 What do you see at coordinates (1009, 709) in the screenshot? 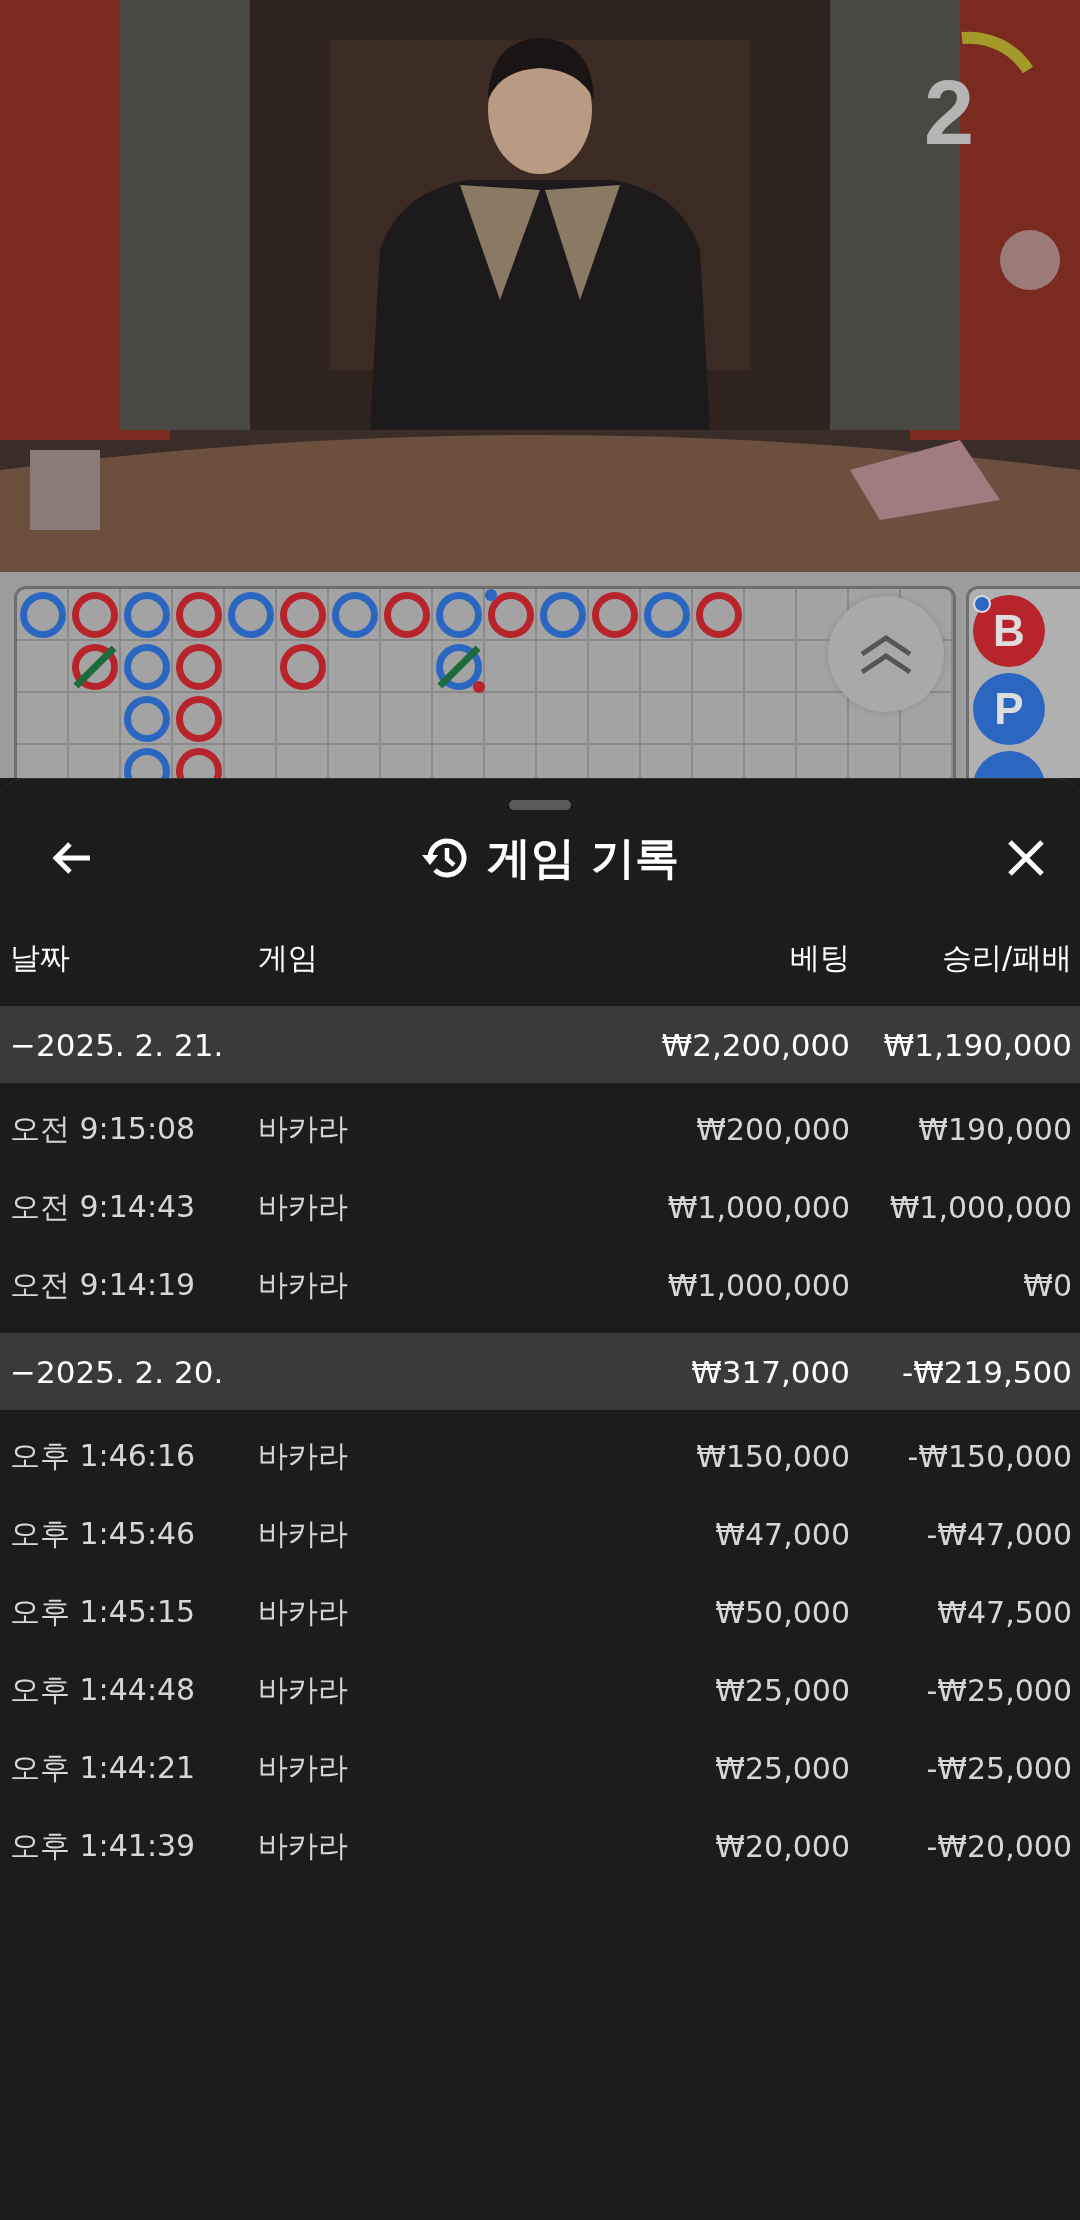
I see `bead-marker: P` at bounding box center [1009, 709].